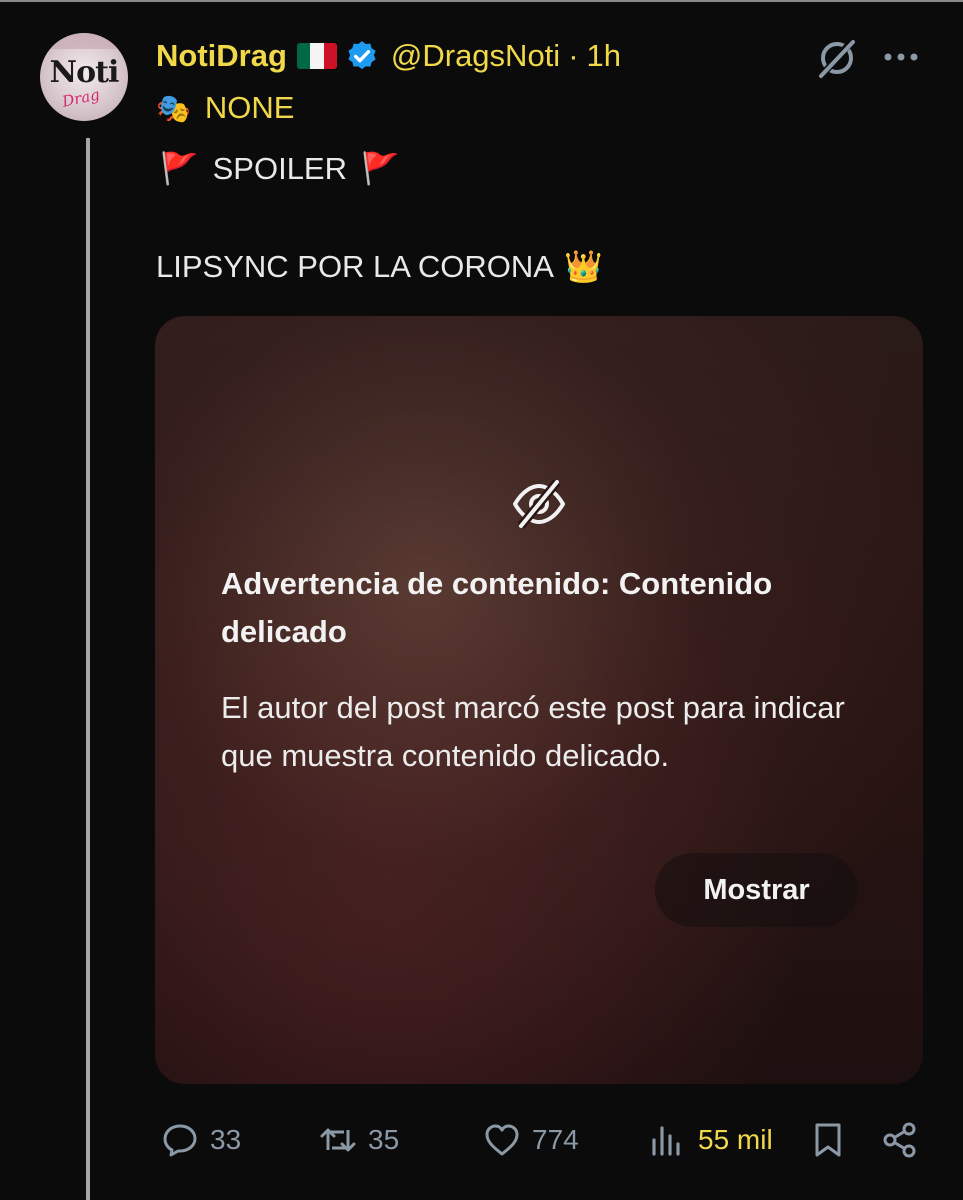 Image resolution: width=963 pixels, height=1200 pixels. I want to click on top-divider, so click(481, 1).